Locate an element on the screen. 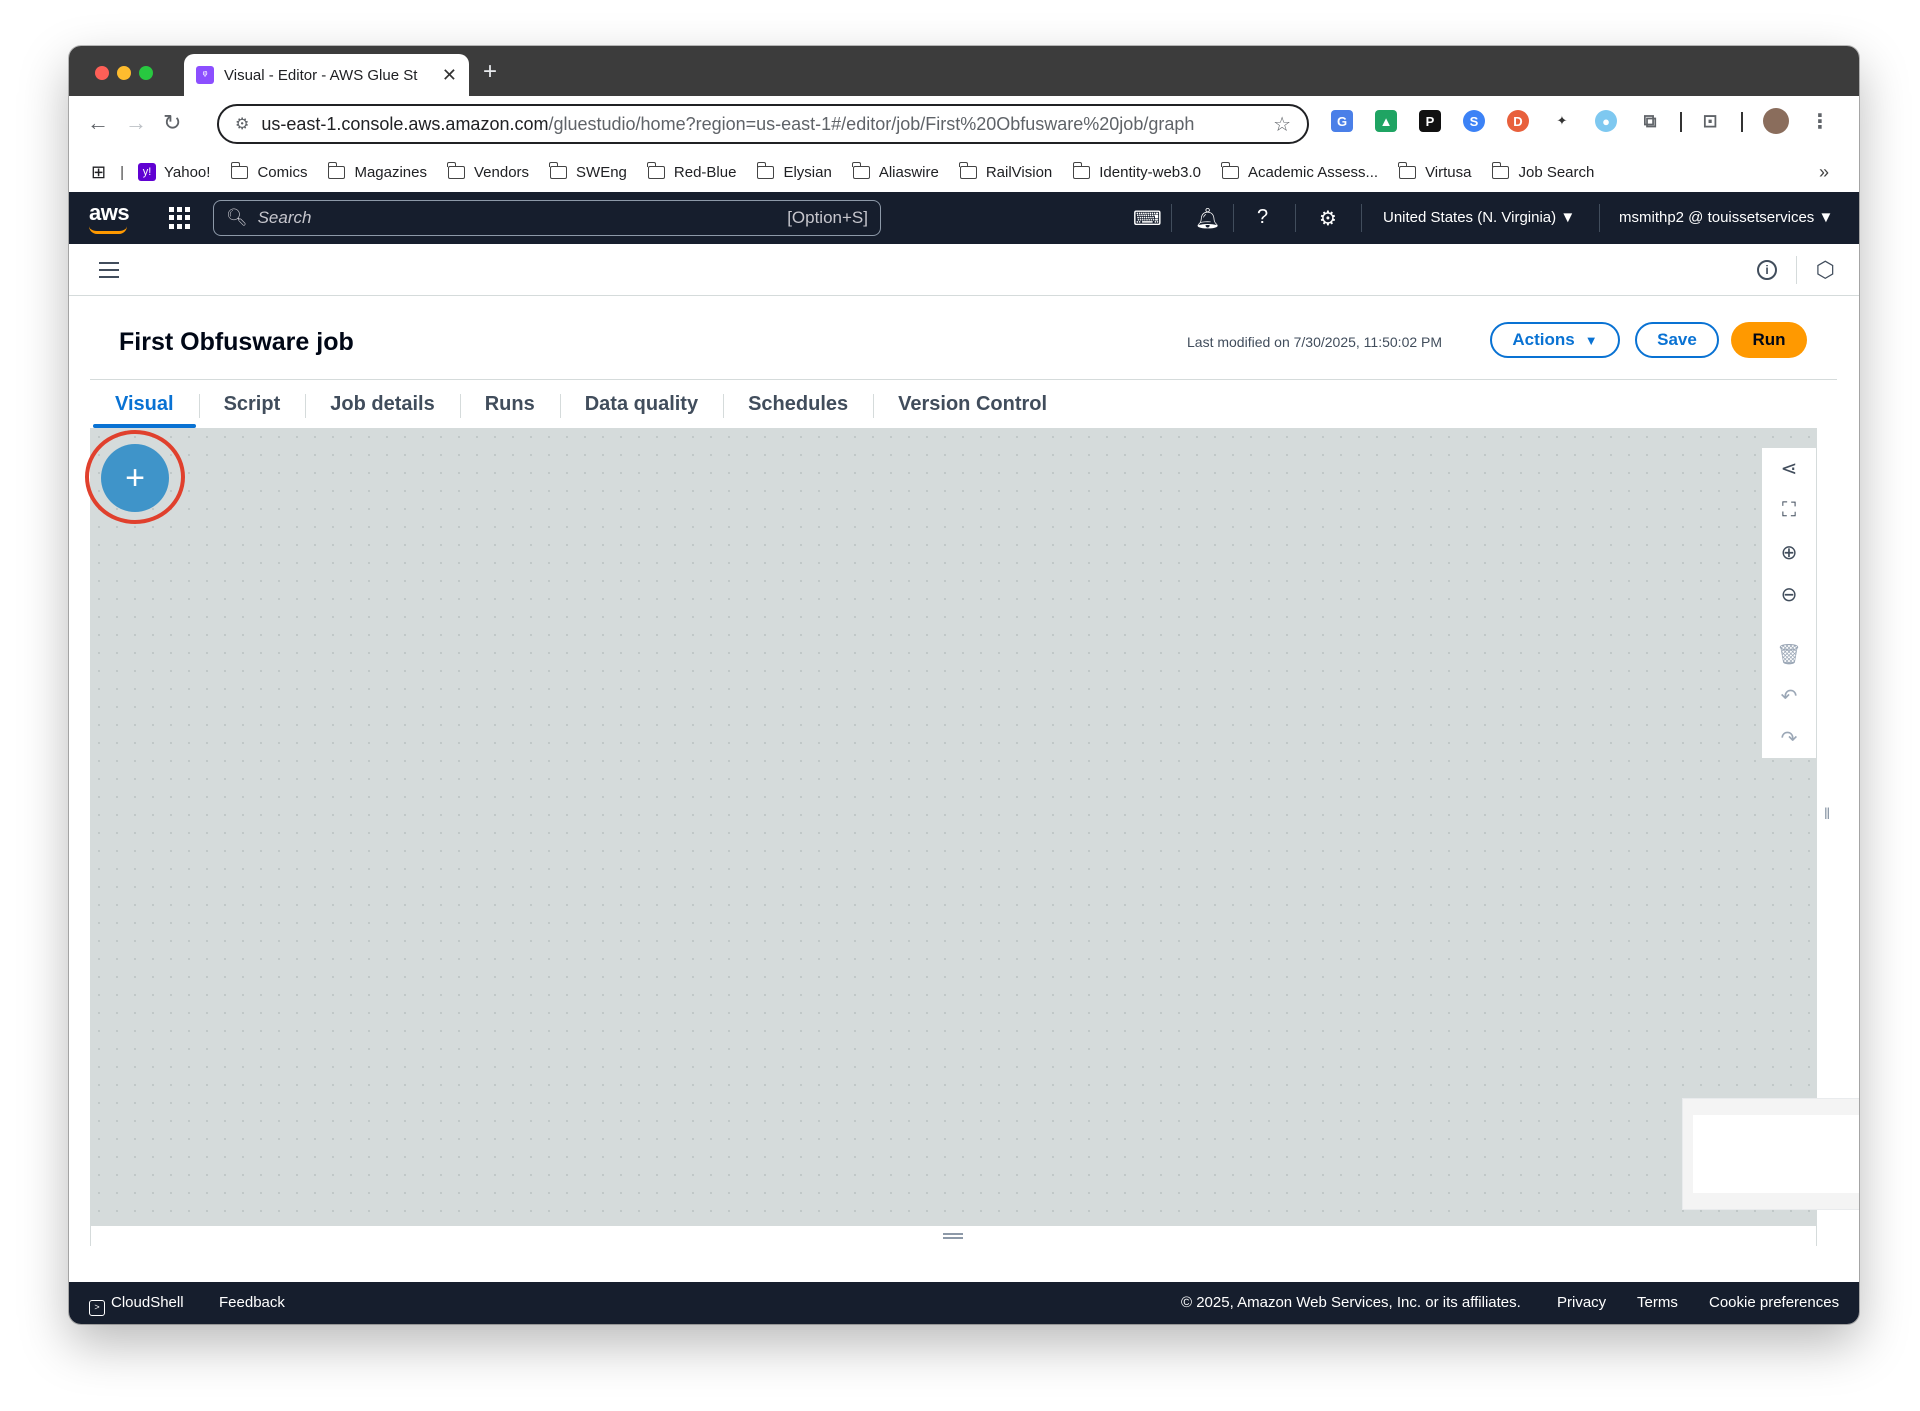 The image size is (1920, 1411). delete-icon: 🗑︎ is located at coordinates (1789, 654).